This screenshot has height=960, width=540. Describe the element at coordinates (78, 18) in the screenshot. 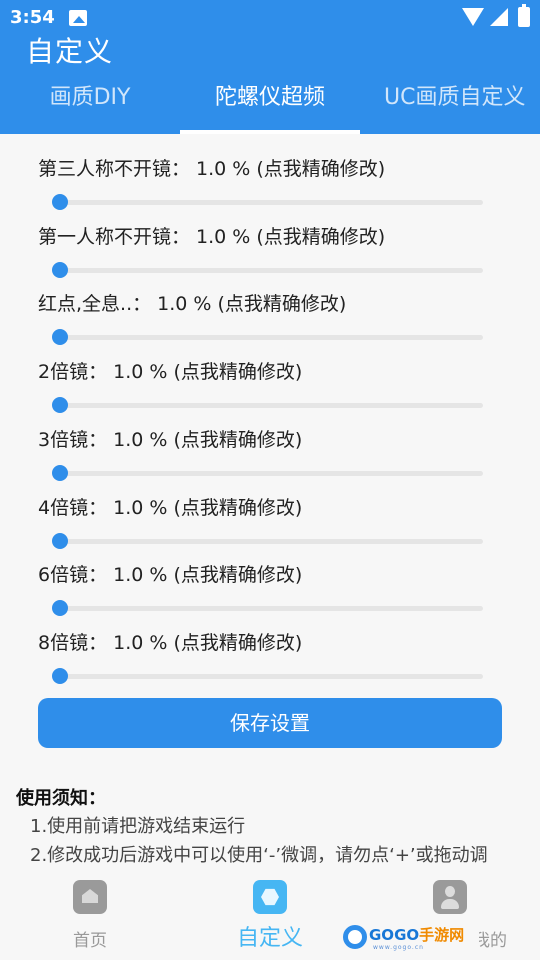

I see `image-notification-icon` at that location.